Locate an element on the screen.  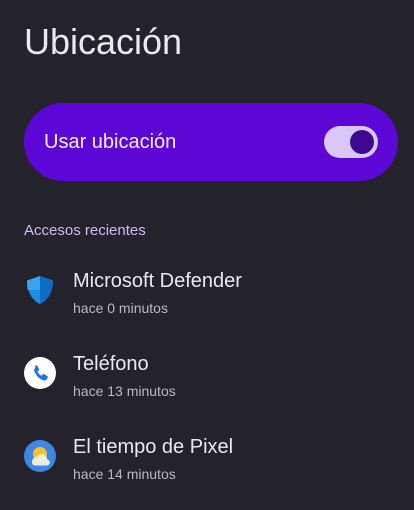
page-title: Ubicación is located at coordinates (103, 41).